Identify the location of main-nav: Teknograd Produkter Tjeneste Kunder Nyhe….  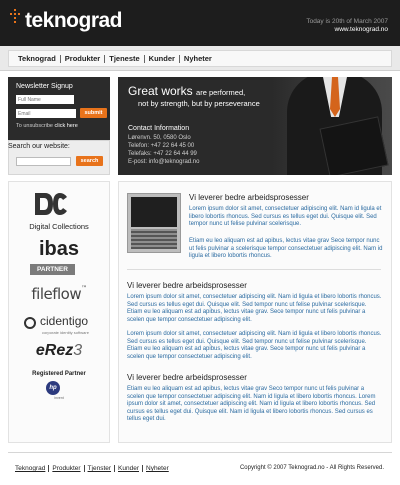
(200, 58).